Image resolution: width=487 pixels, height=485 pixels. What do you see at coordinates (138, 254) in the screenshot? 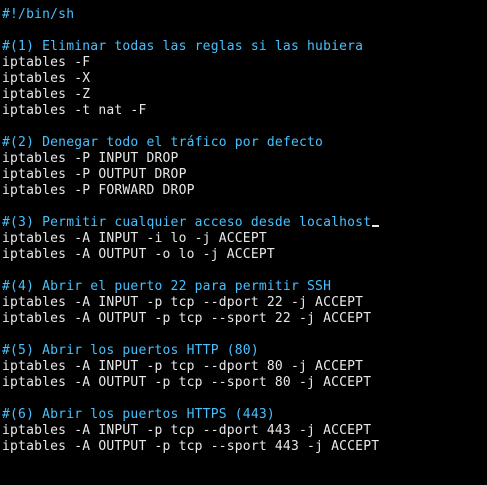
I see `command-line: iptables -A OUTPUT -o lo -j ACCEPT` at bounding box center [138, 254].